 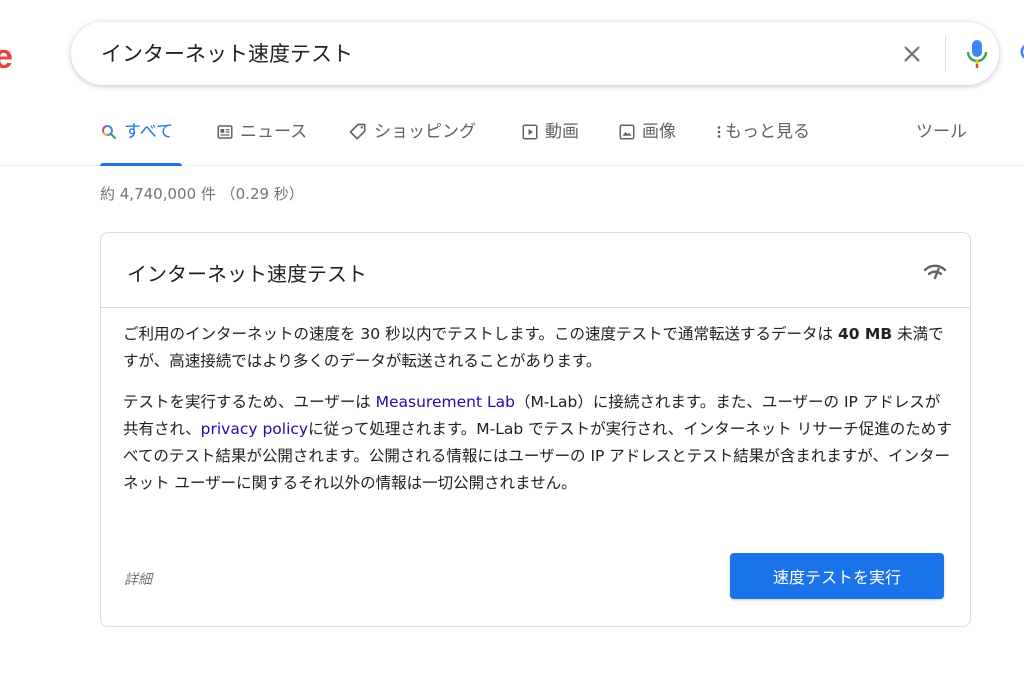 What do you see at coordinates (512, 138) in the screenshot?
I see `search-tabs: すべて ニュース ショッピング 動画 画像 もっと見る ツール` at bounding box center [512, 138].